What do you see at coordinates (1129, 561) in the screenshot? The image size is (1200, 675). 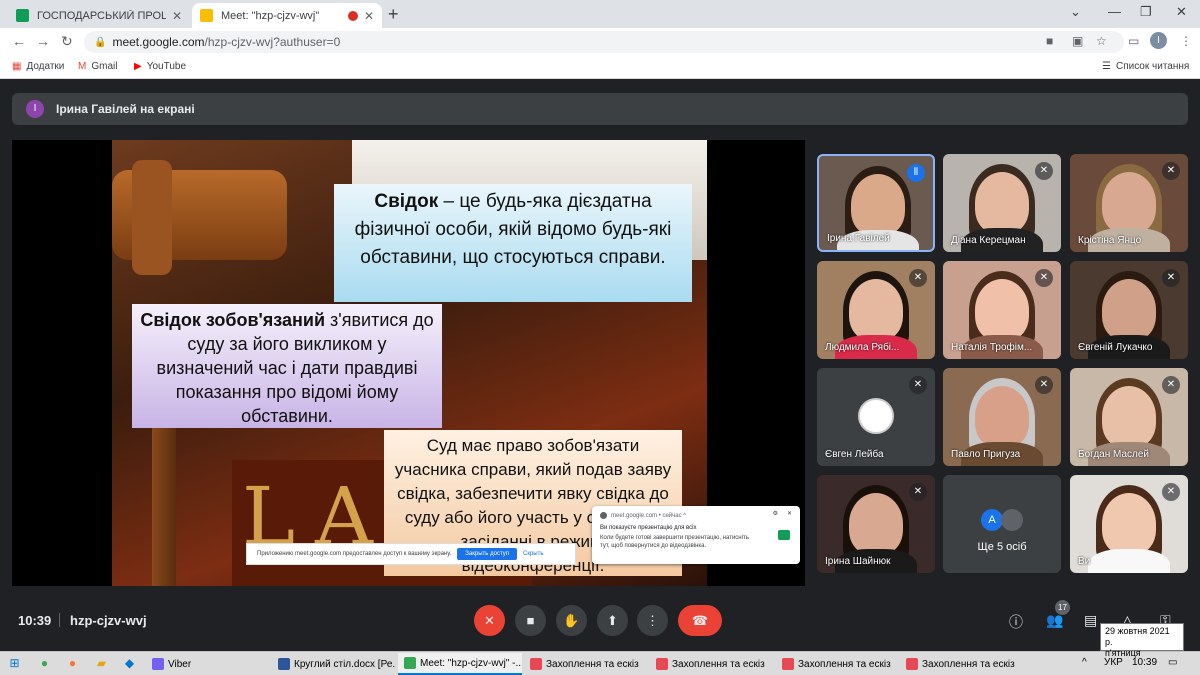 I see `participant-torso` at bounding box center [1129, 561].